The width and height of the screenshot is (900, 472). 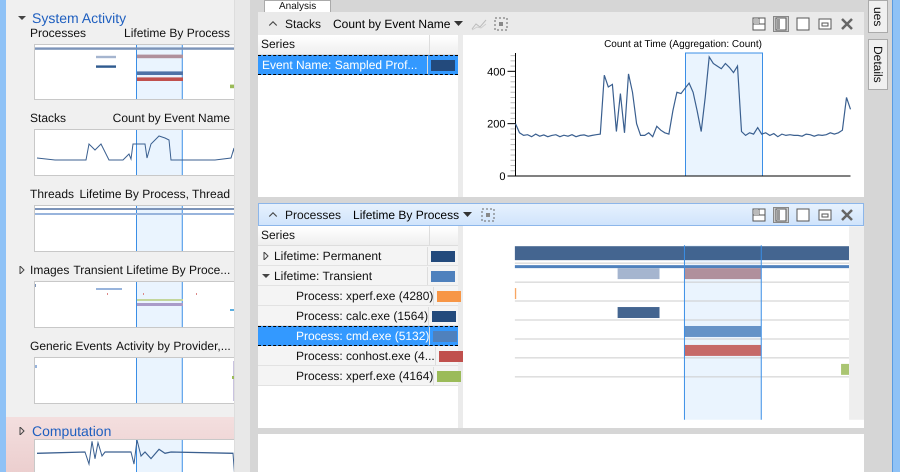 I want to click on series-row: Lifetime: Transient, so click(x=358, y=276).